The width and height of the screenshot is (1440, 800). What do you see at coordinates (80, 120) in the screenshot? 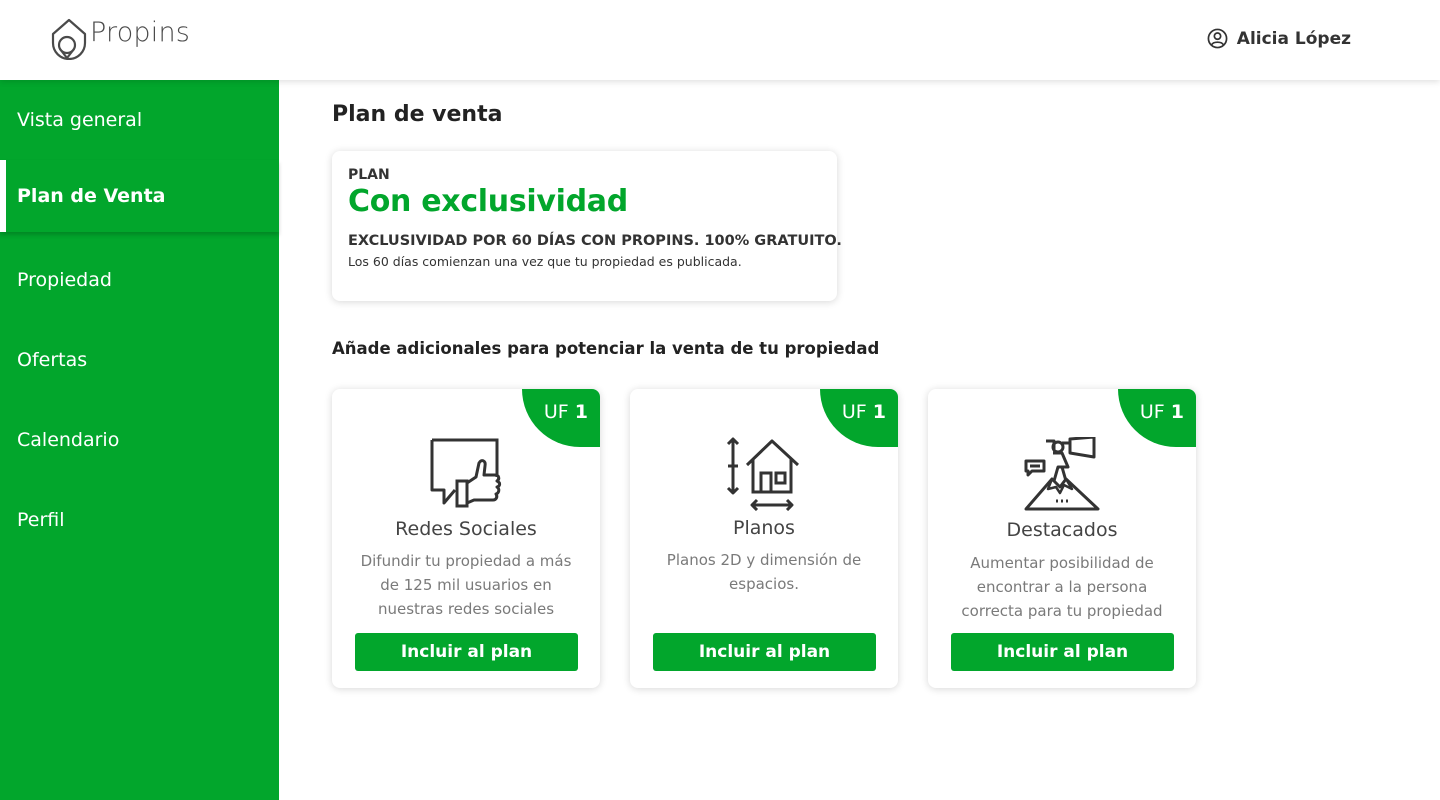
I see `sidebar-item-label: Vista general` at bounding box center [80, 120].